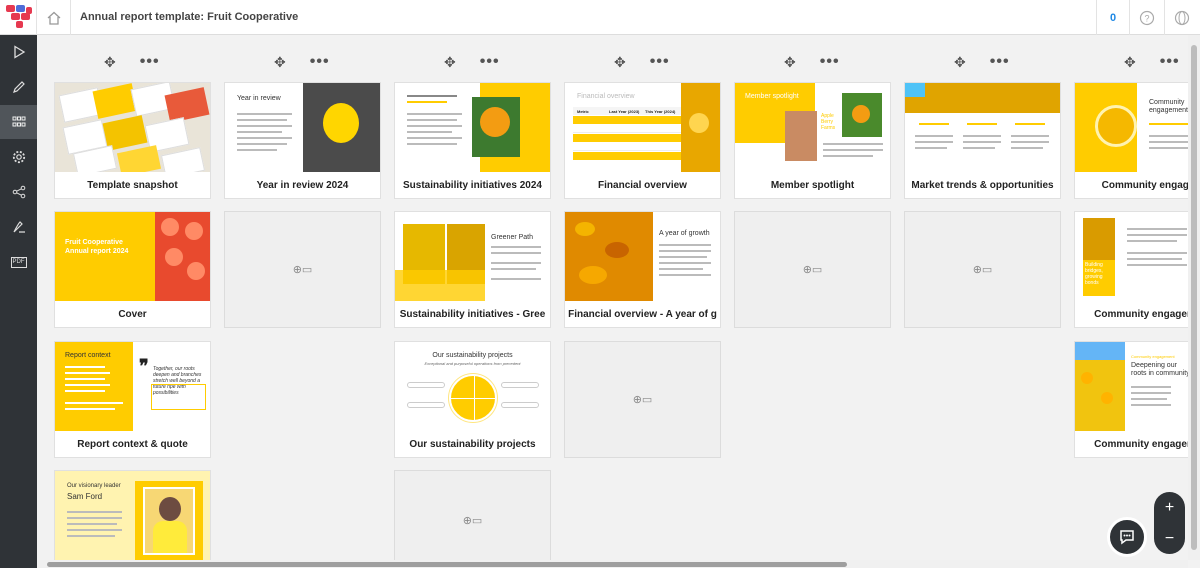 Image resolution: width=1200 pixels, height=568 pixels. I want to click on app-logo, so click(19, 17).